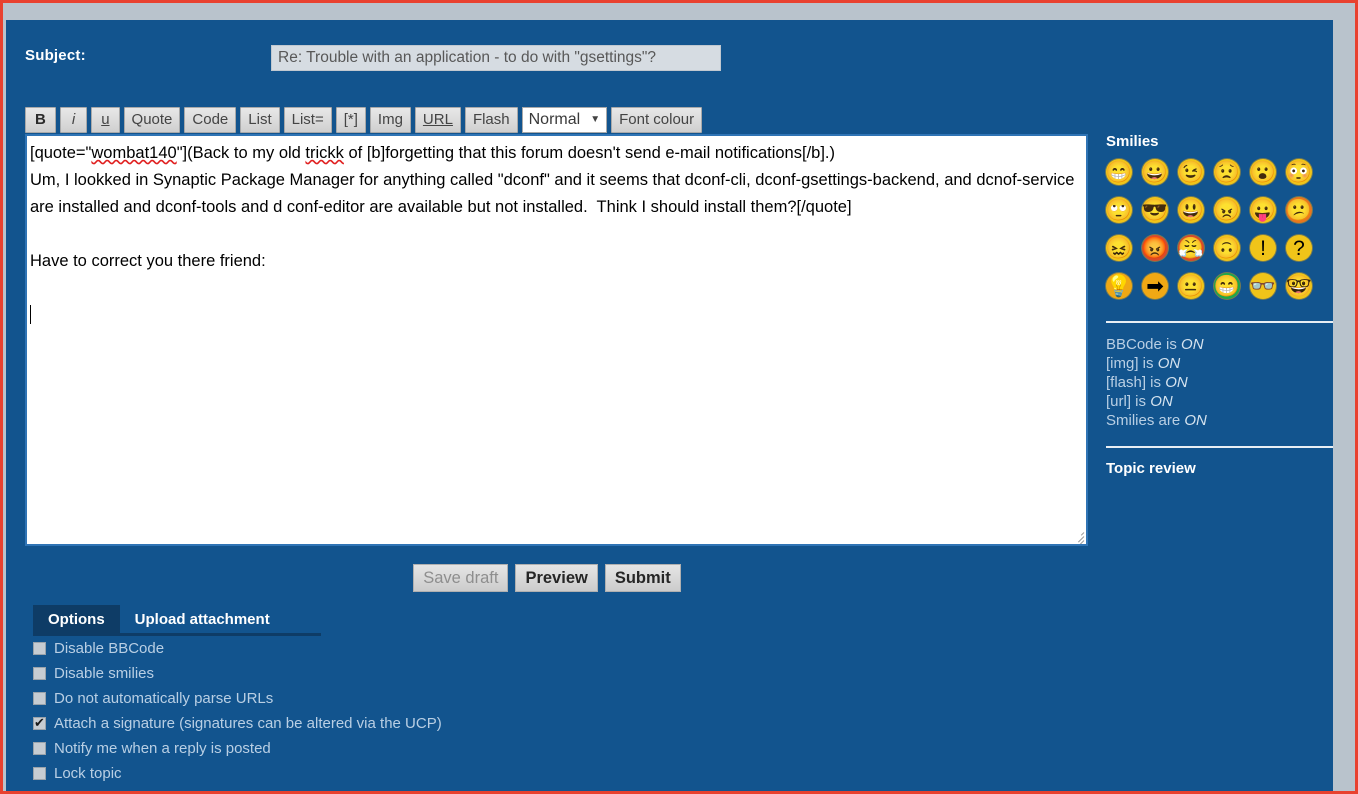  What do you see at coordinates (353, 673) in the screenshot?
I see `option-row-disable-smilies: Disable smilies` at bounding box center [353, 673].